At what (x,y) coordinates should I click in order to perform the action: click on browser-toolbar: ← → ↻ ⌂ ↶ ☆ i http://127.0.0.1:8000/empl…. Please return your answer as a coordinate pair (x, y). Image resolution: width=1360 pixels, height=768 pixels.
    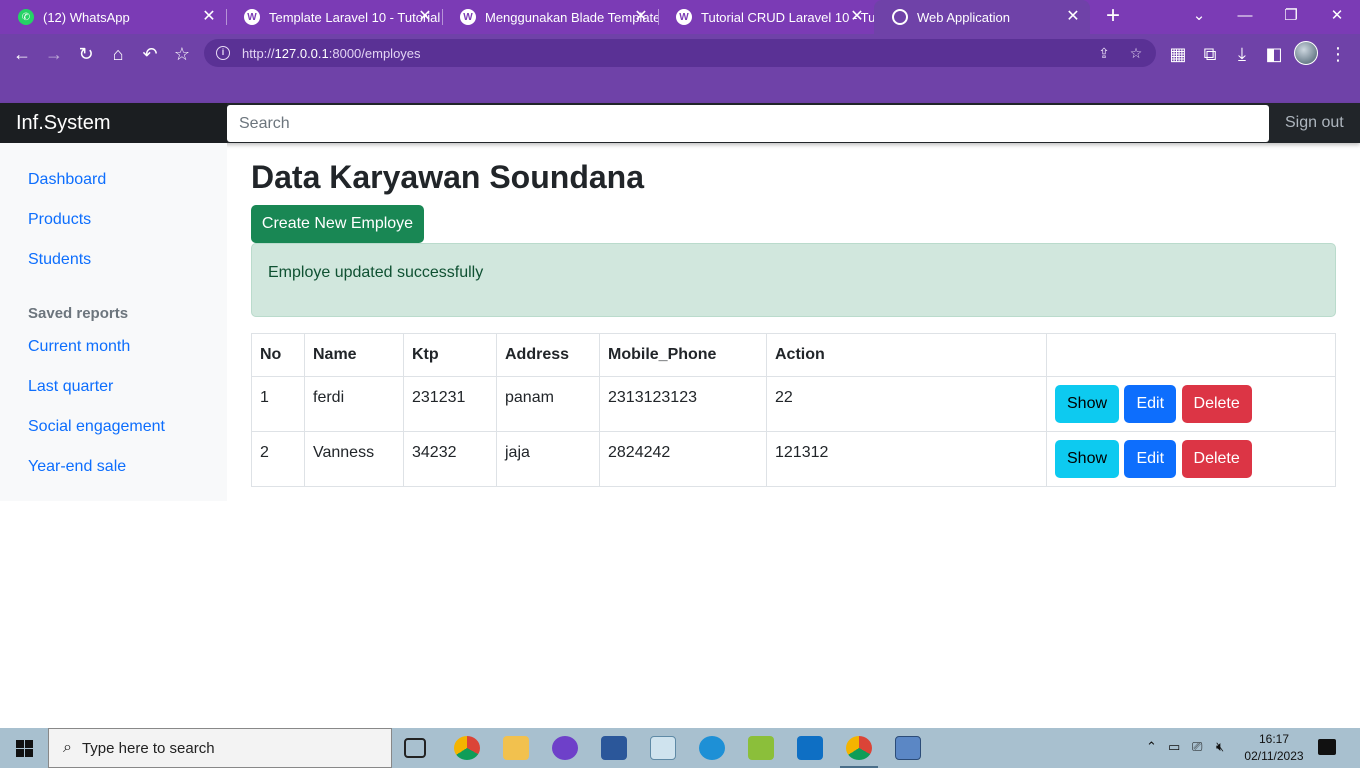
    Looking at the image, I should click on (680, 68).